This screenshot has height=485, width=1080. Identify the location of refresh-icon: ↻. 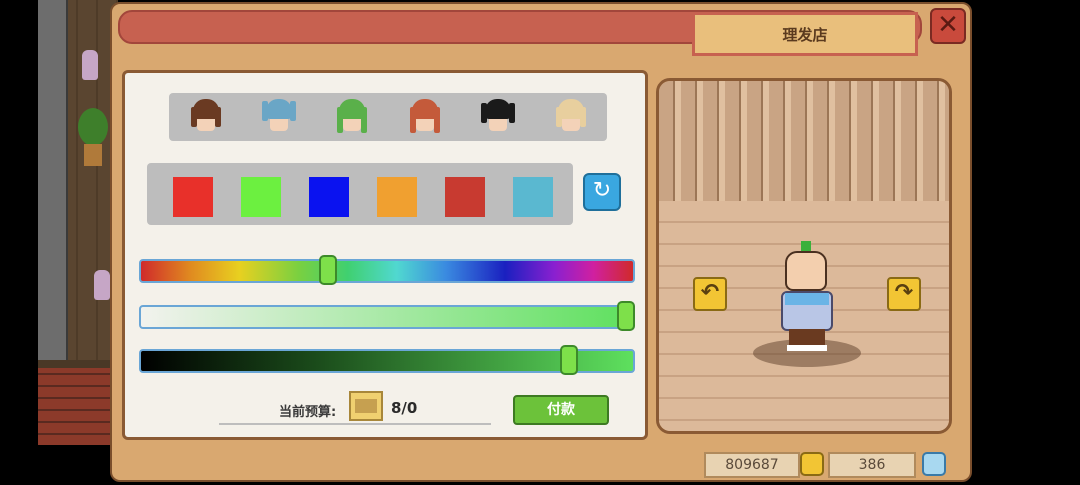
(602, 190).